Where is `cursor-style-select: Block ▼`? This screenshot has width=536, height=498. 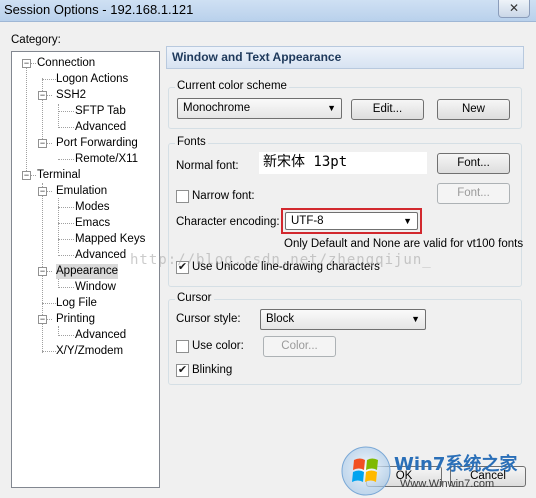 cursor-style-select: Block ▼ is located at coordinates (343, 319).